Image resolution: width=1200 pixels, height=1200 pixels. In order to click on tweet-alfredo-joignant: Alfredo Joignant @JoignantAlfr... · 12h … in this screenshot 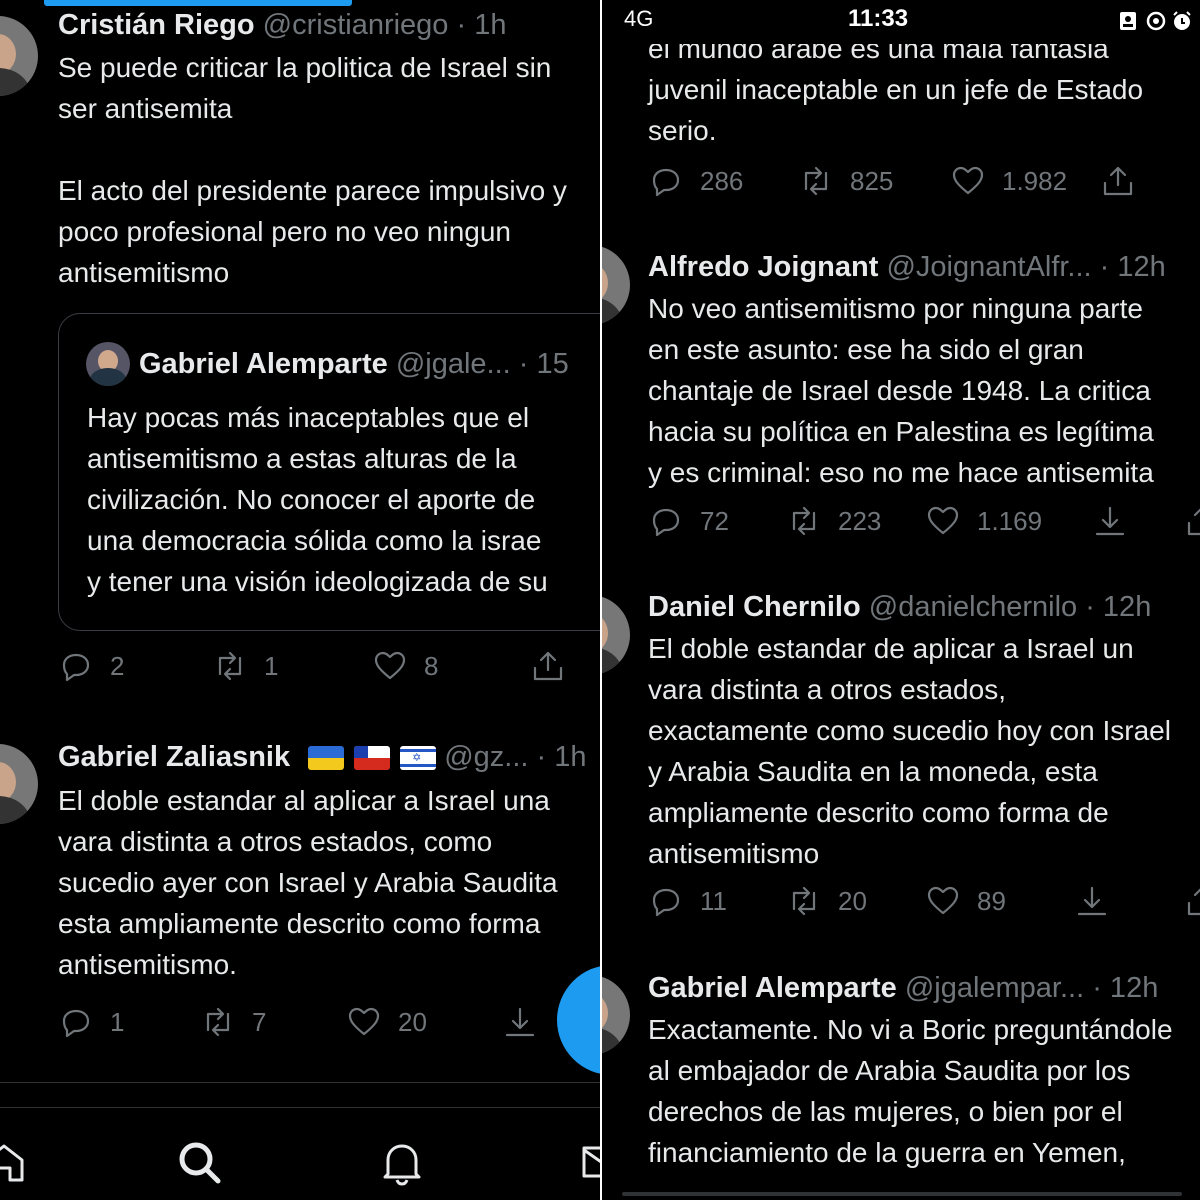, I will do `click(901, 405)`.